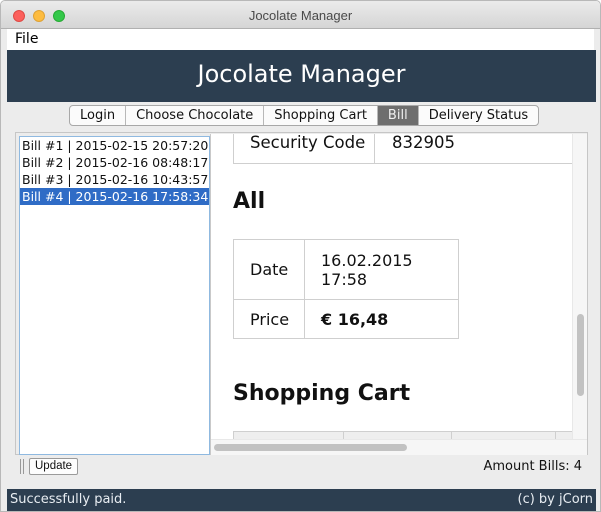 This screenshot has width=601, height=512. Describe the element at coordinates (68, 499) in the screenshot. I see `status-message: Successfully paid.` at that location.